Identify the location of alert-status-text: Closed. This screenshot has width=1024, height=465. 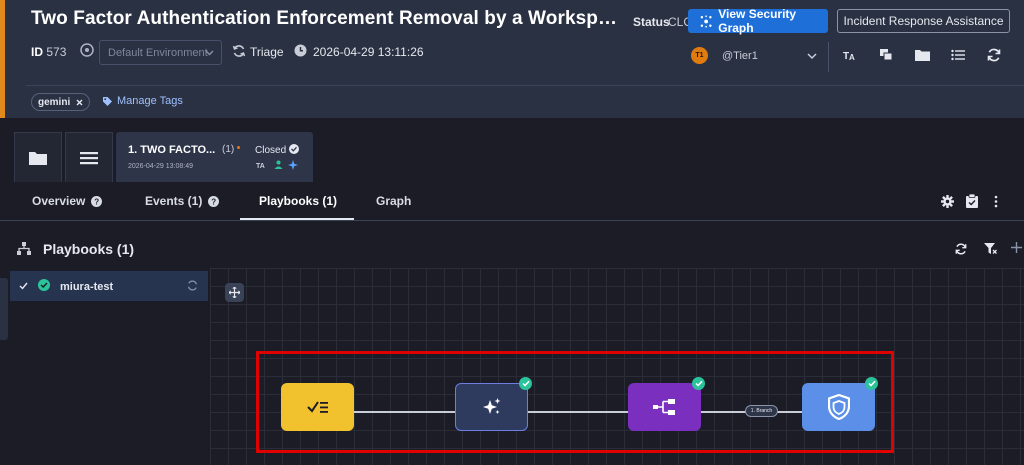
(271, 150).